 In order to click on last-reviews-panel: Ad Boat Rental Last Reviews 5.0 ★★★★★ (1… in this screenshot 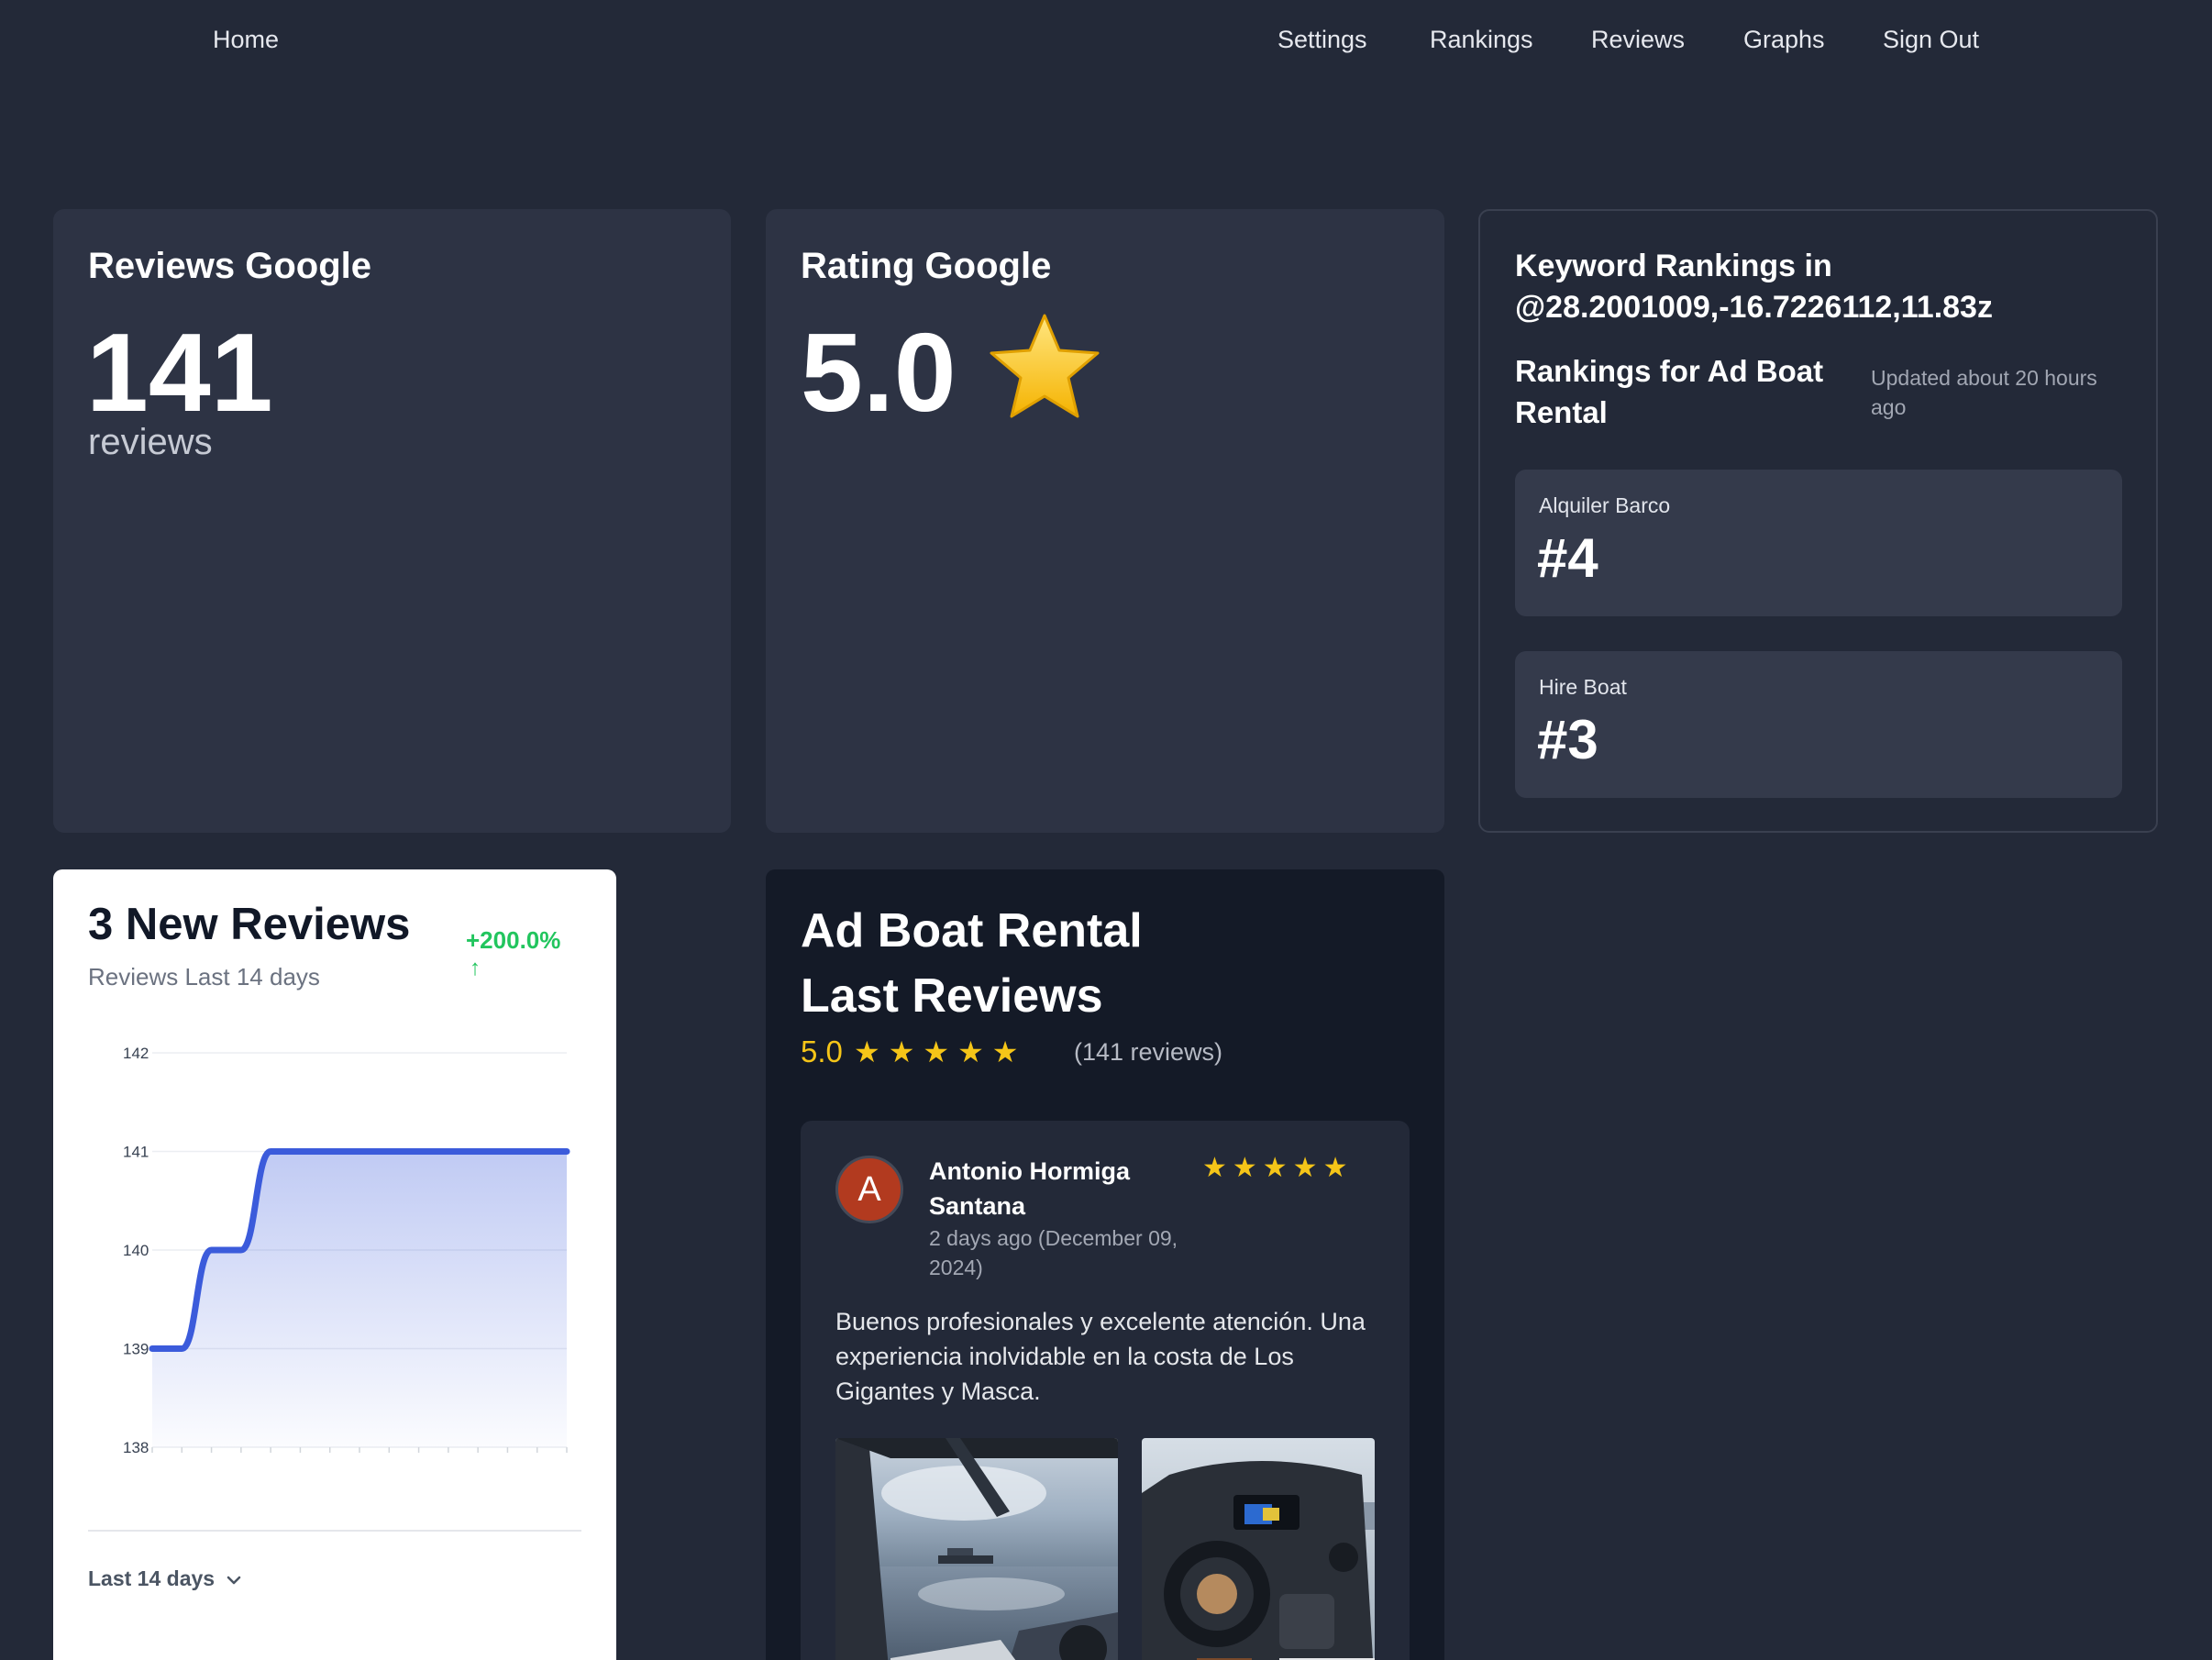, I will do `click(1105, 1264)`.